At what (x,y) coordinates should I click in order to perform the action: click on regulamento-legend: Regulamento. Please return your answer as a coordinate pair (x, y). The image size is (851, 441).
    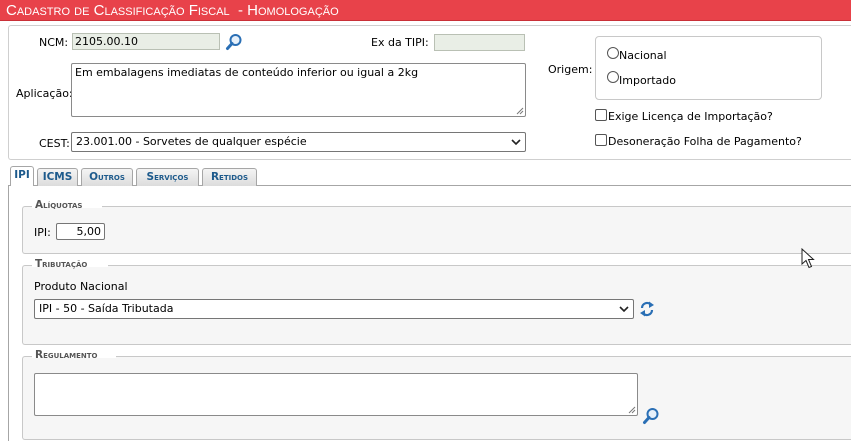
    Looking at the image, I should click on (66, 355).